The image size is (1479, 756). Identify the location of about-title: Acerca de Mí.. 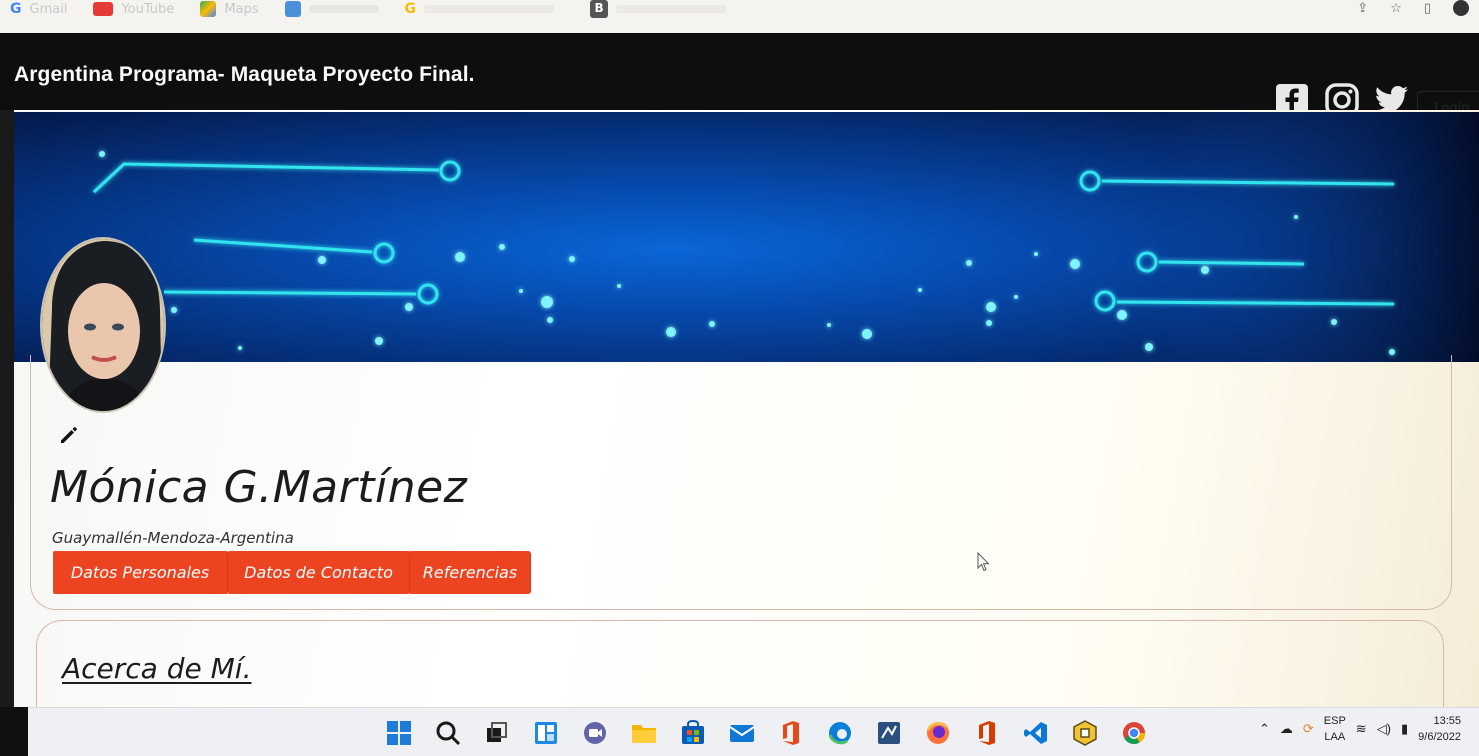
(157, 668).